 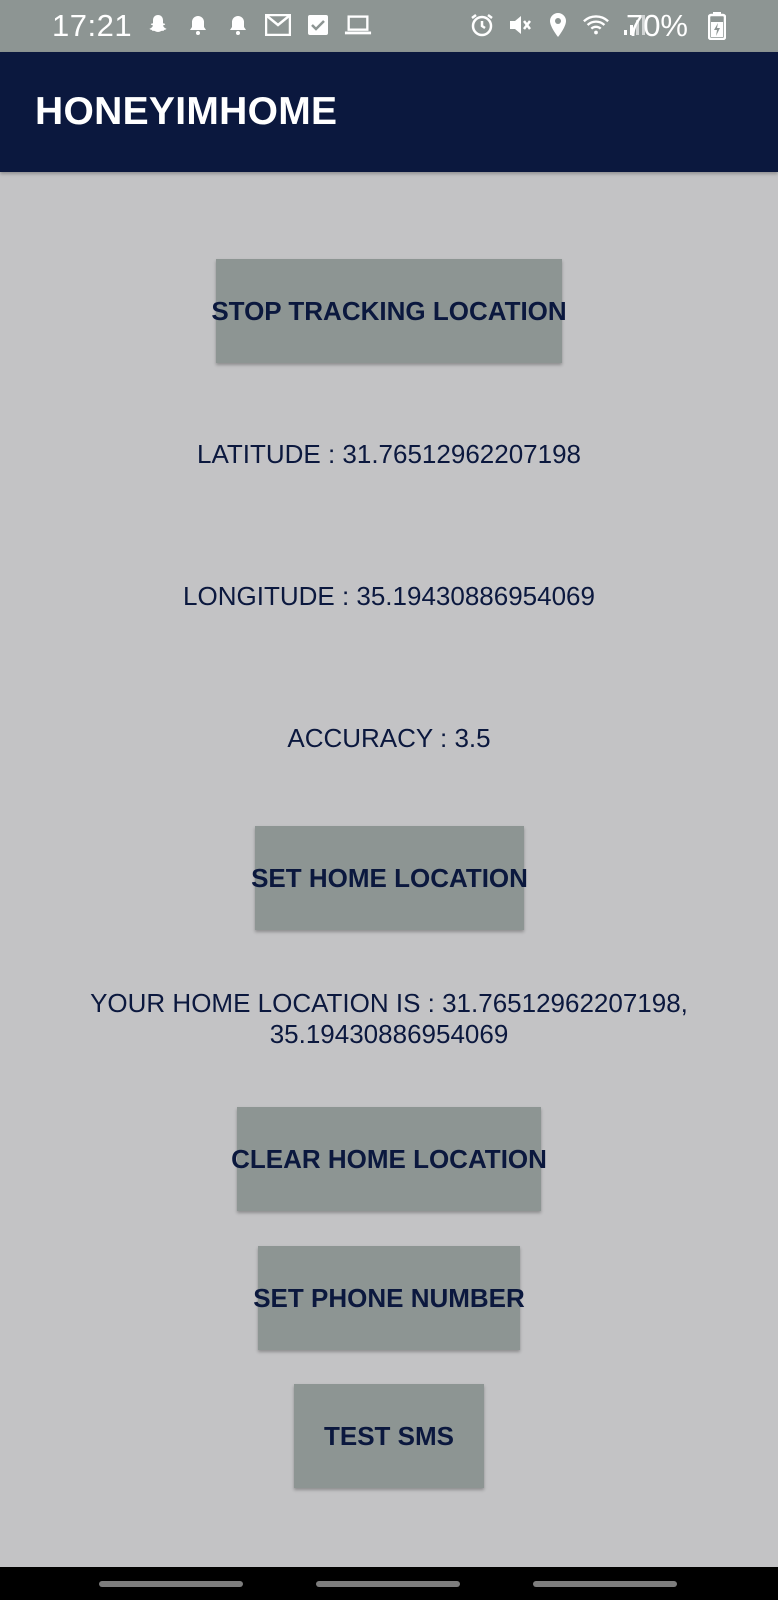 What do you see at coordinates (258, 25) in the screenshot?
I see `notification-icons` at bounding box center [258, 25].